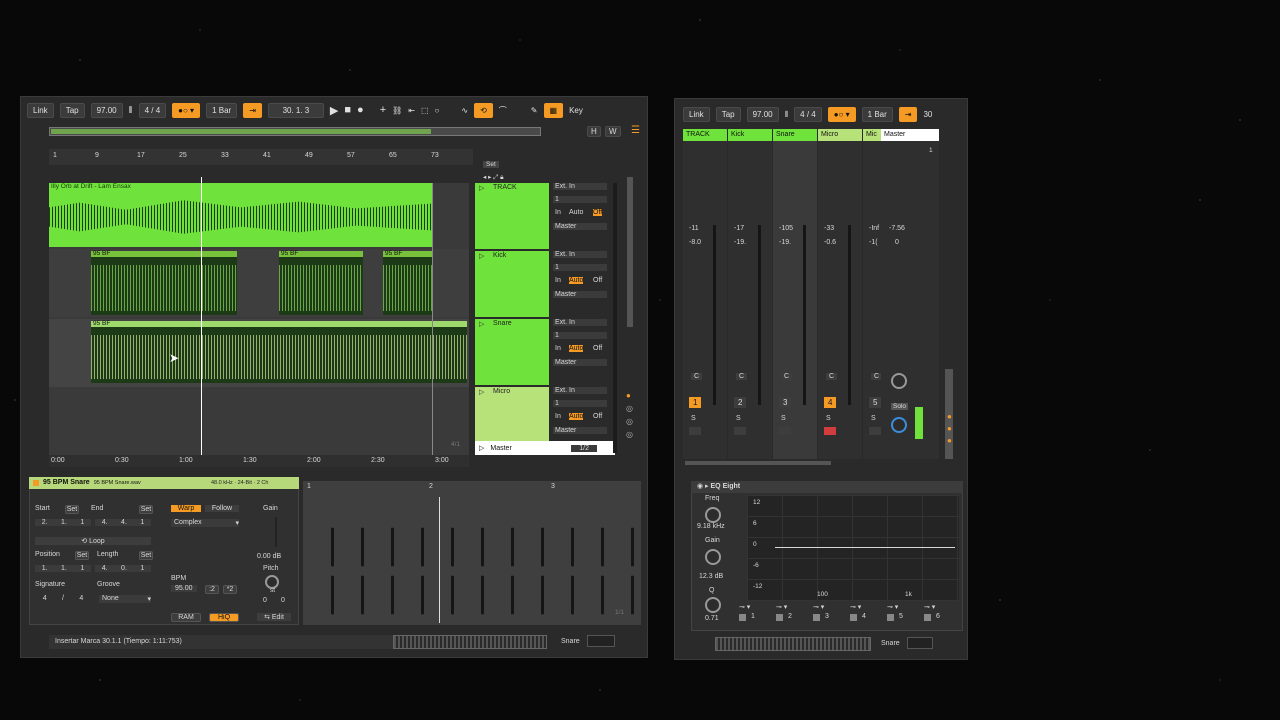 The image size is (1280, 720). I want to click on edit-button: ⇆ Edit, so click(274, 617).